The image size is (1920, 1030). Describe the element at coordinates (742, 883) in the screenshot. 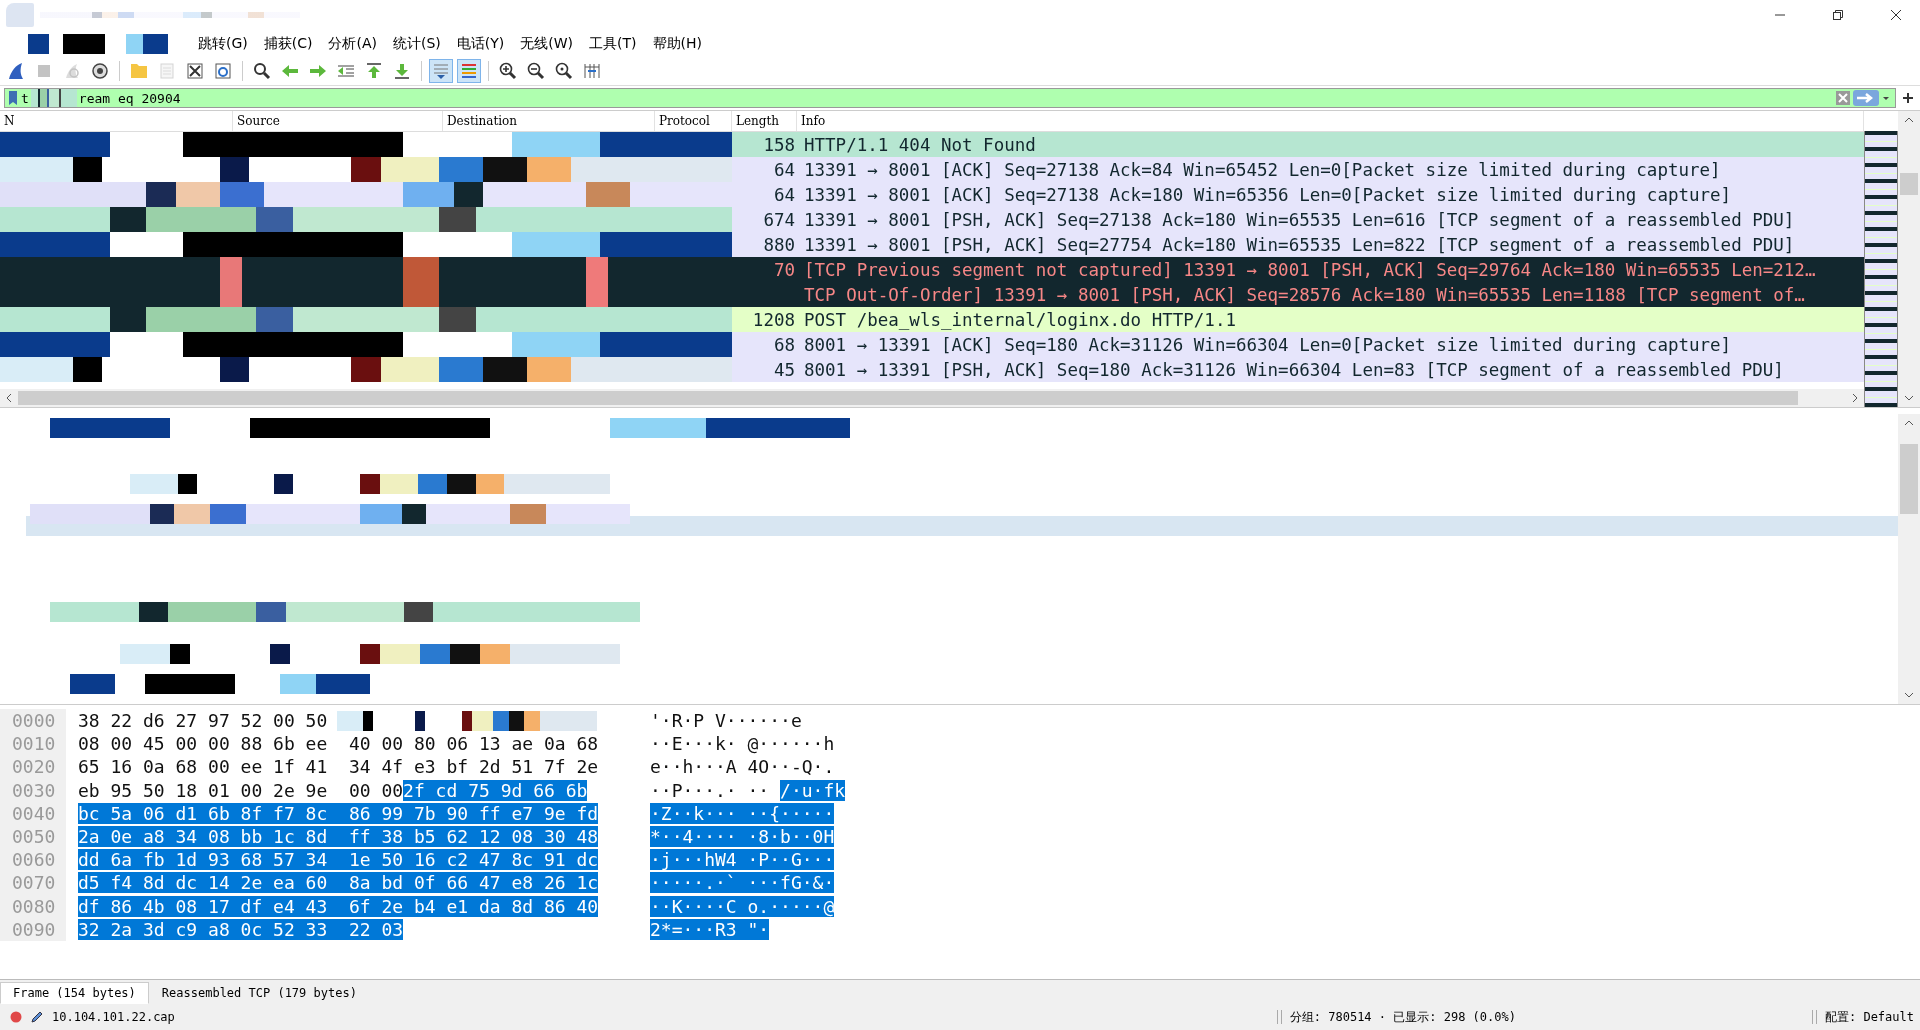

I see `ascii-text: ·····.·` ···fG·&·` at that location.